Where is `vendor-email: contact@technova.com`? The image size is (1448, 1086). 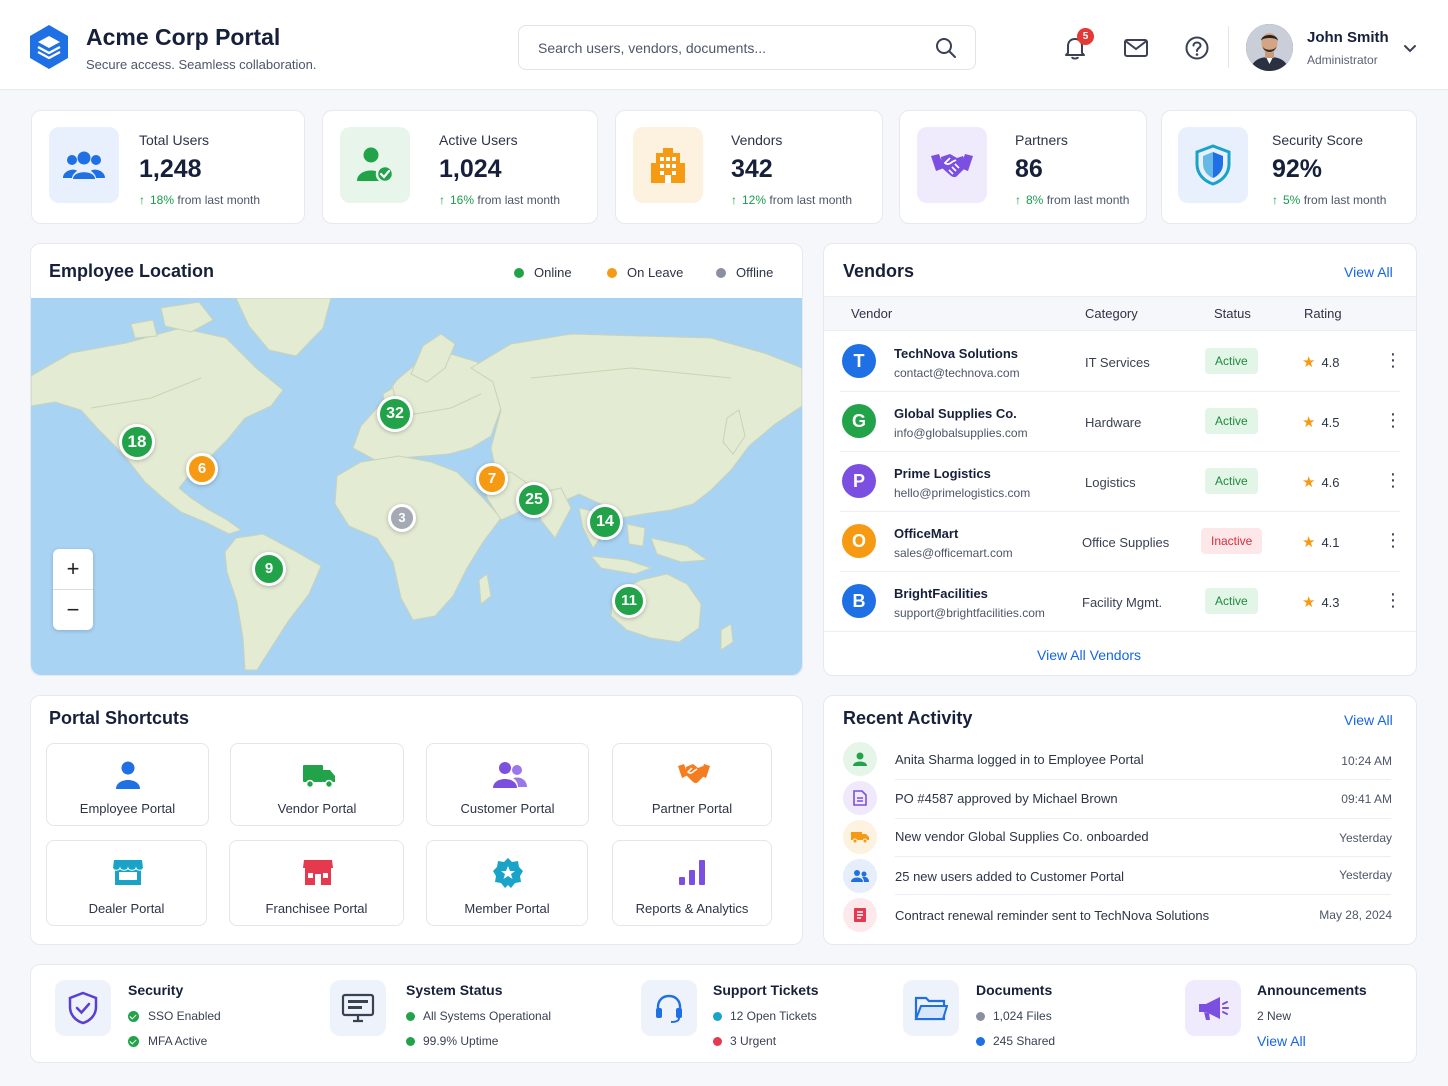
vendor-email: contact@technova.com is located at coordinates (957, 373).